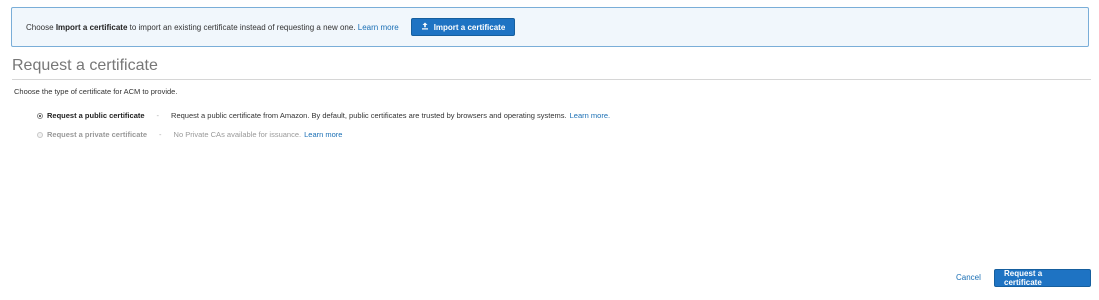  What do you see at coordinates (40, 27) in the screenshot?
I see `banner-text-prefix: Choose` at bounding box center [40, 27].